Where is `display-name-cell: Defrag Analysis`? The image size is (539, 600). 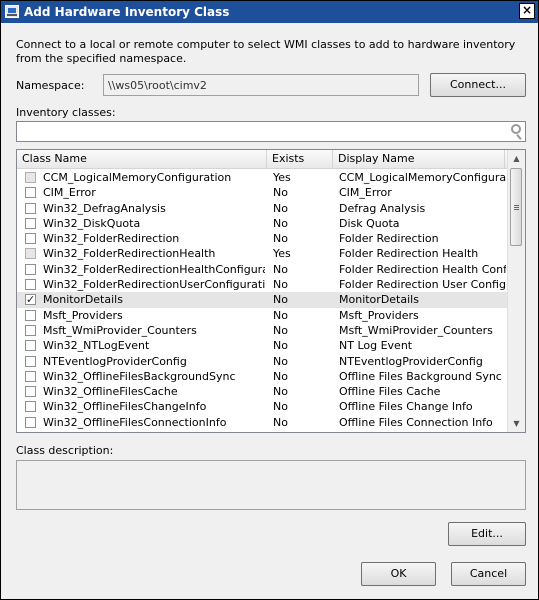
display-name-cell: Defrag Analysis is located at coordinates (382, 208).